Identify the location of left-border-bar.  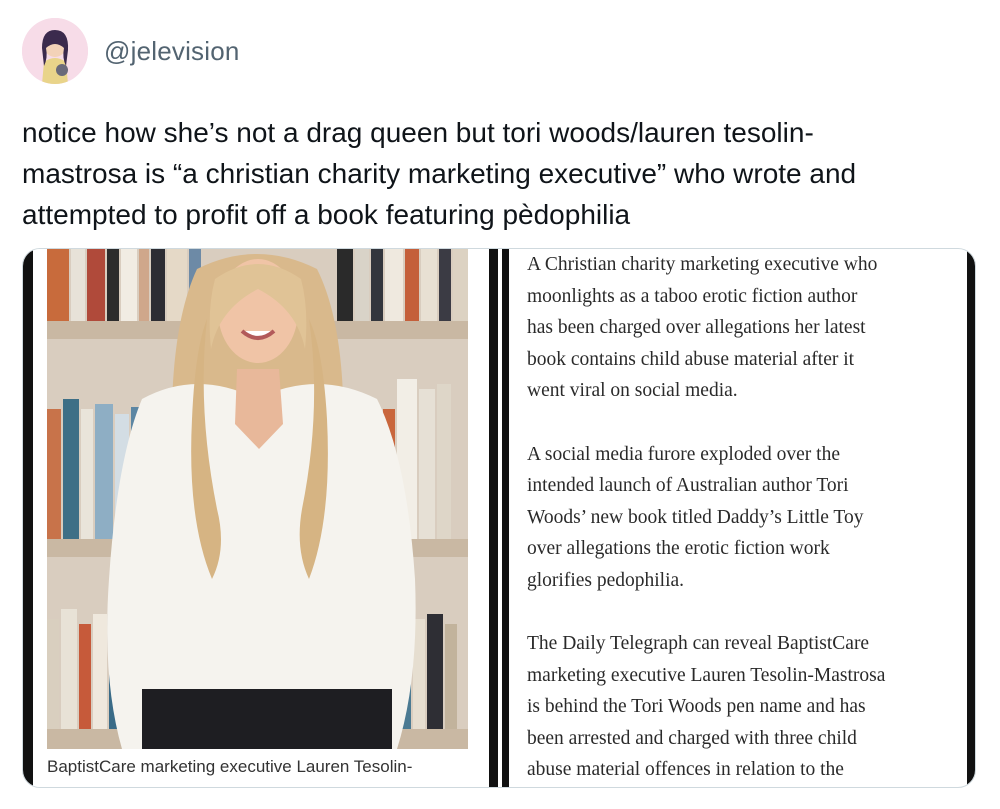
(28, 518).